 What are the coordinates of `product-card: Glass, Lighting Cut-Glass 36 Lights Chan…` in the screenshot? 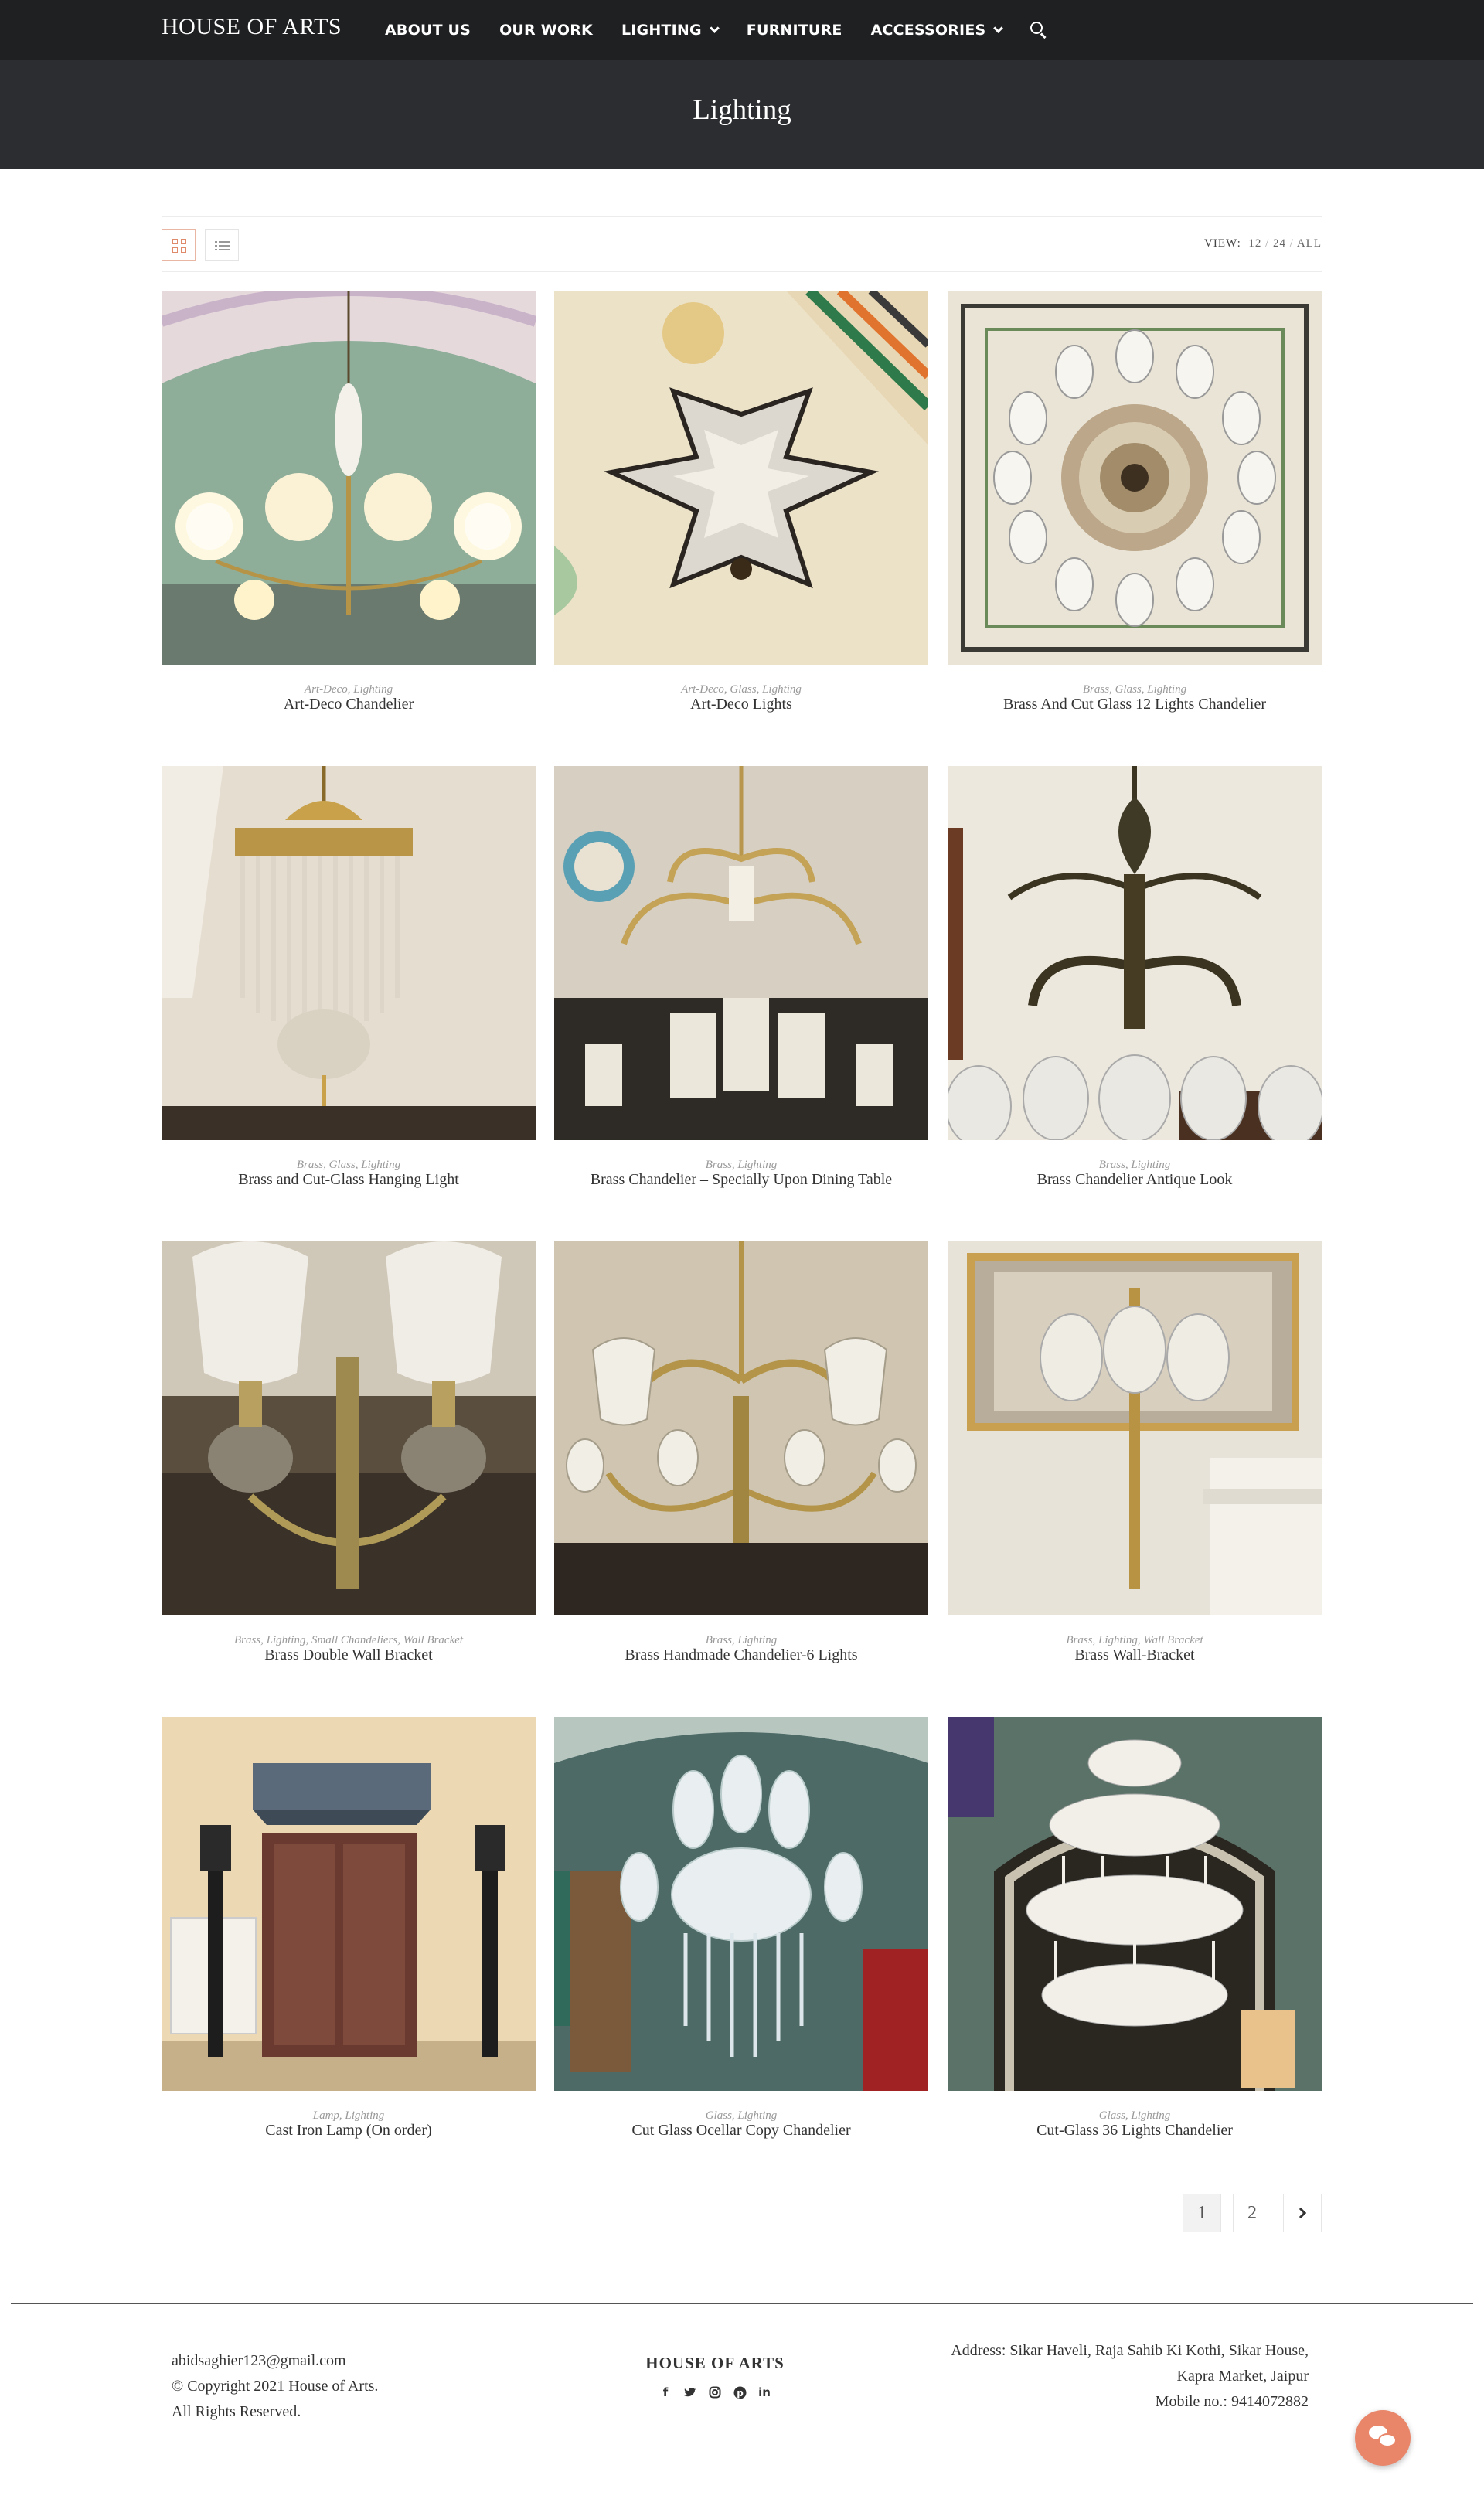 It's located at (1135, 1928).